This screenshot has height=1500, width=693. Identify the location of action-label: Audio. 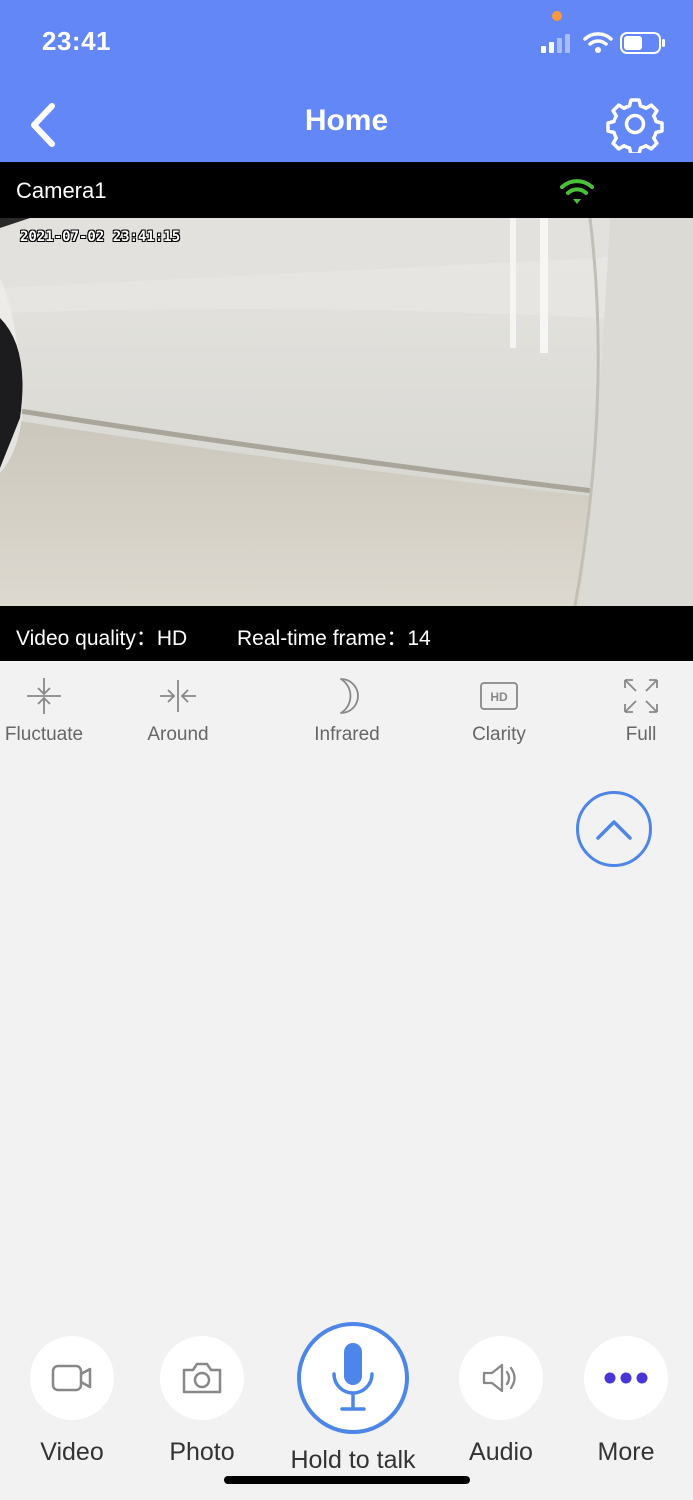
(501, 1452).